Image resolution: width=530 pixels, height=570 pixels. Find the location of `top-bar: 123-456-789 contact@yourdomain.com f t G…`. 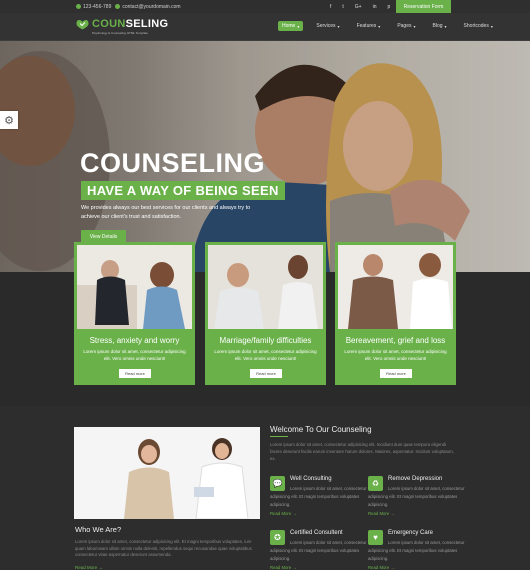

top-bar: 123-456-789 contact@yourdomain.com f t G… is located at coordinates (265, 6).